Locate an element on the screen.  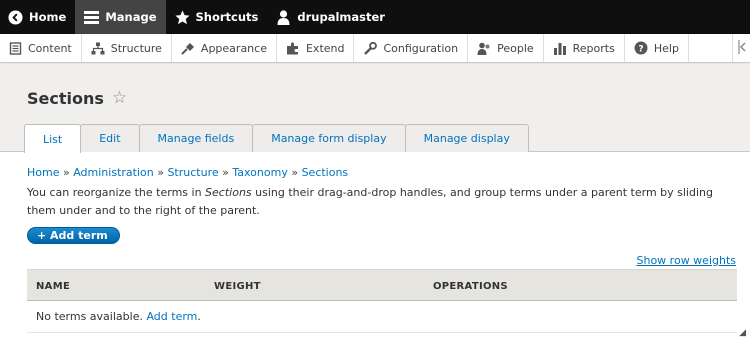
help-icon: ? is located at coordinates (641, 48).